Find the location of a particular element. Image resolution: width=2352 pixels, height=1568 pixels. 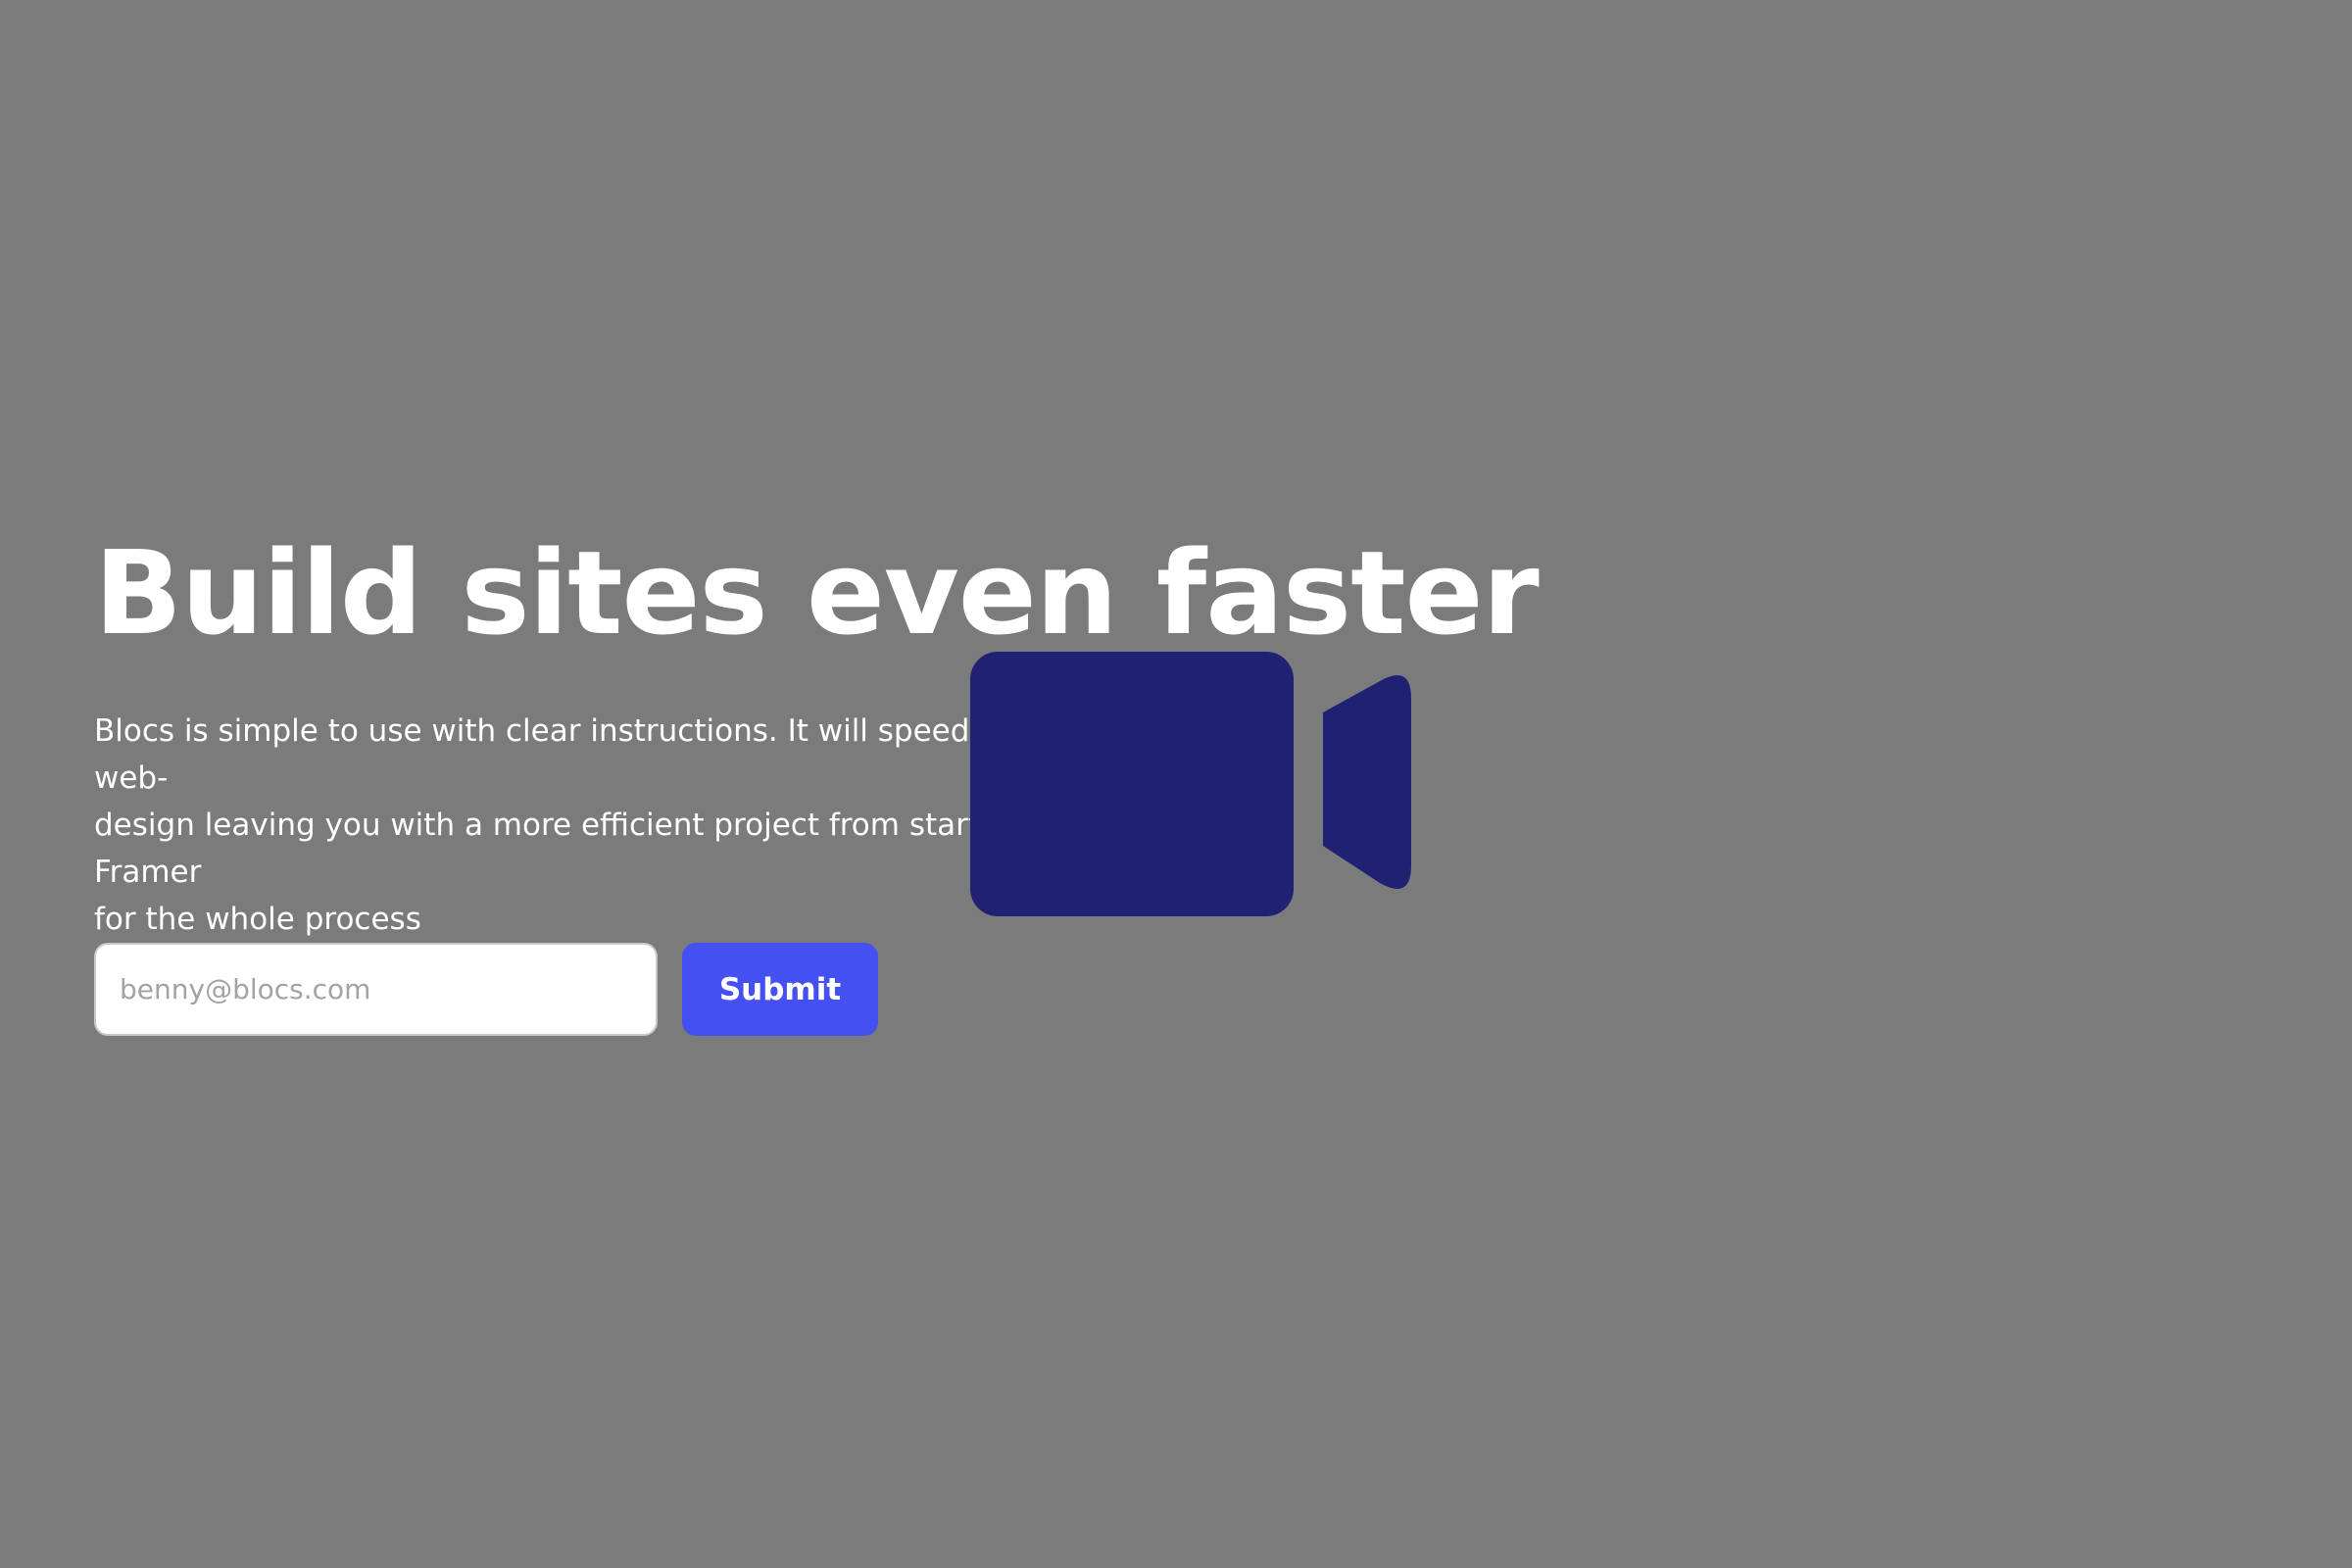

email-signup-form: Submit is located at coordinates (486, 989).